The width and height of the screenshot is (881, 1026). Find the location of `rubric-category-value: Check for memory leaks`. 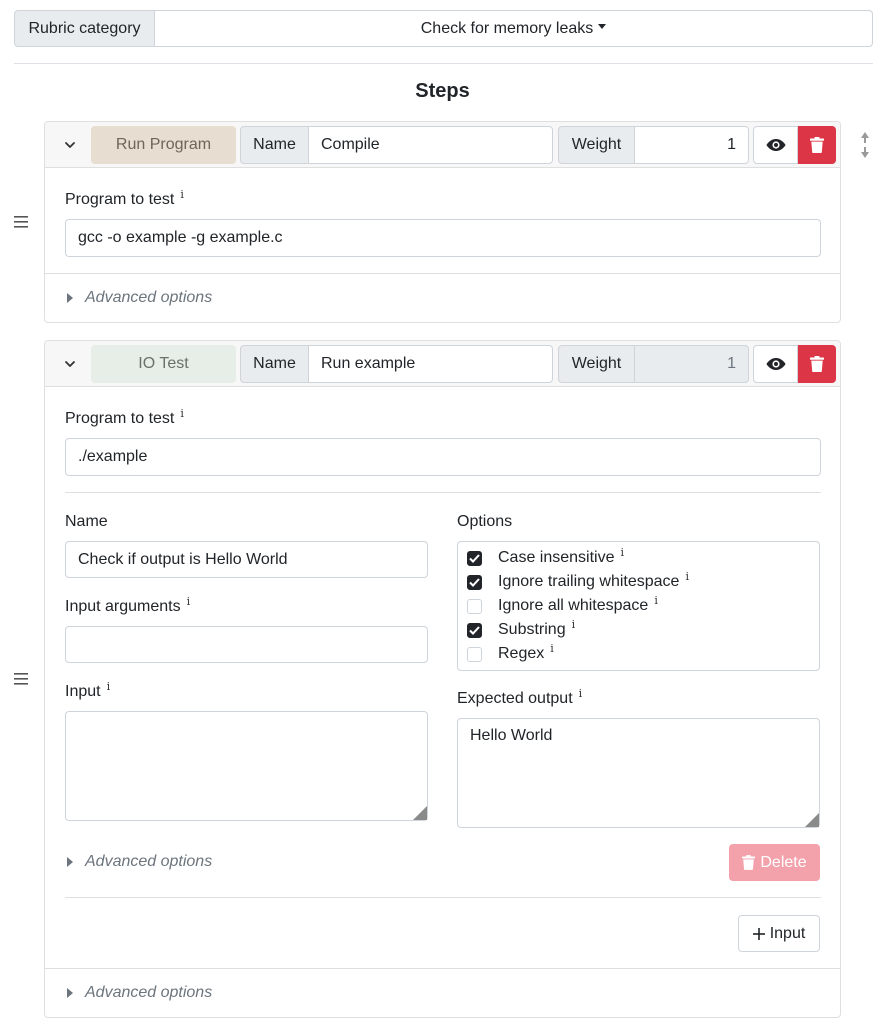

rubric-category-value: Check for memory leaks is located at coordinates (507, 28).